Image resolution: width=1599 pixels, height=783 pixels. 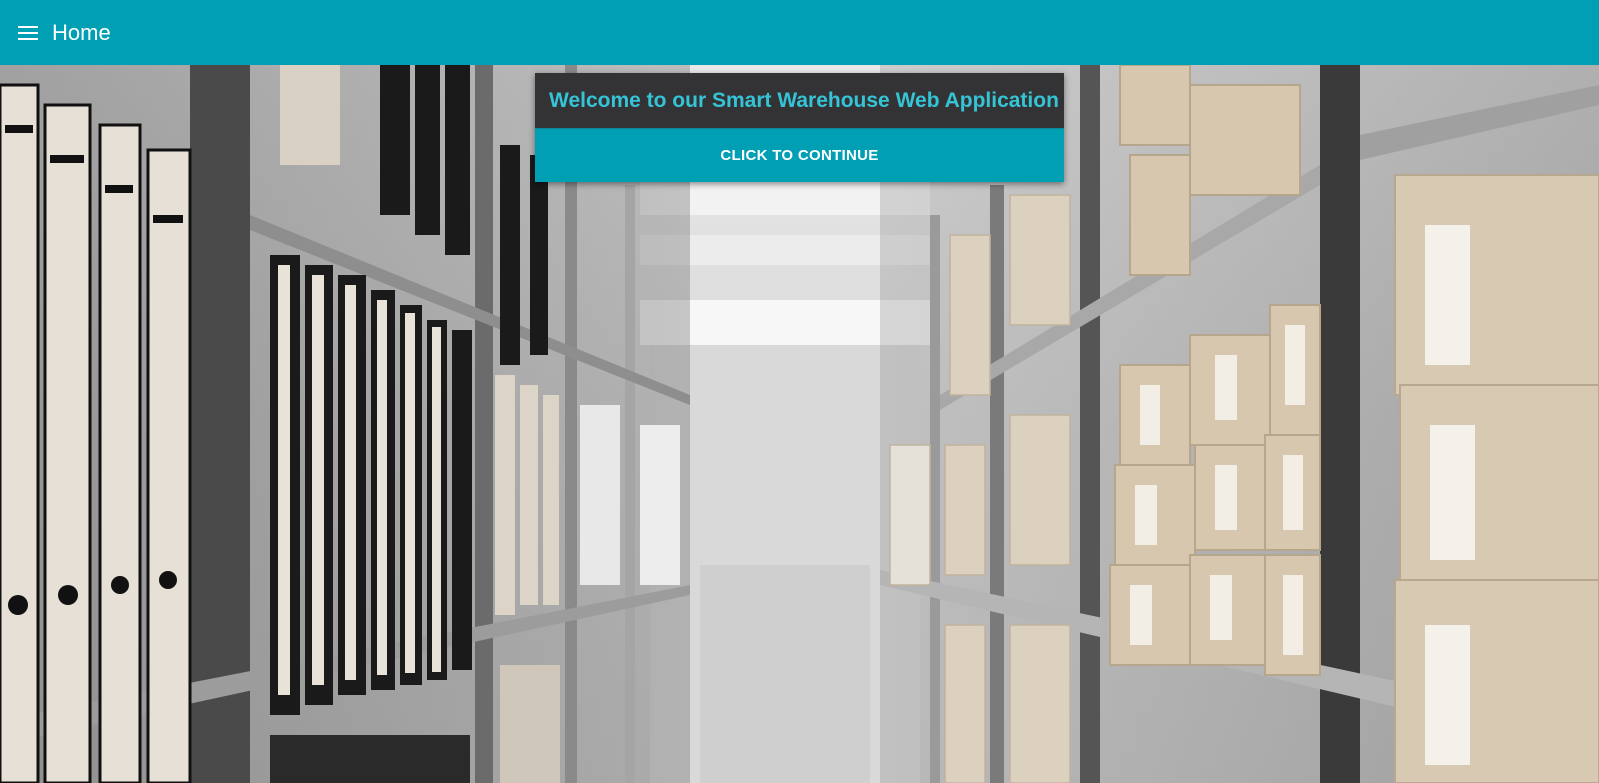 I want to click on page-title: Home, so click(x=81, y=32).